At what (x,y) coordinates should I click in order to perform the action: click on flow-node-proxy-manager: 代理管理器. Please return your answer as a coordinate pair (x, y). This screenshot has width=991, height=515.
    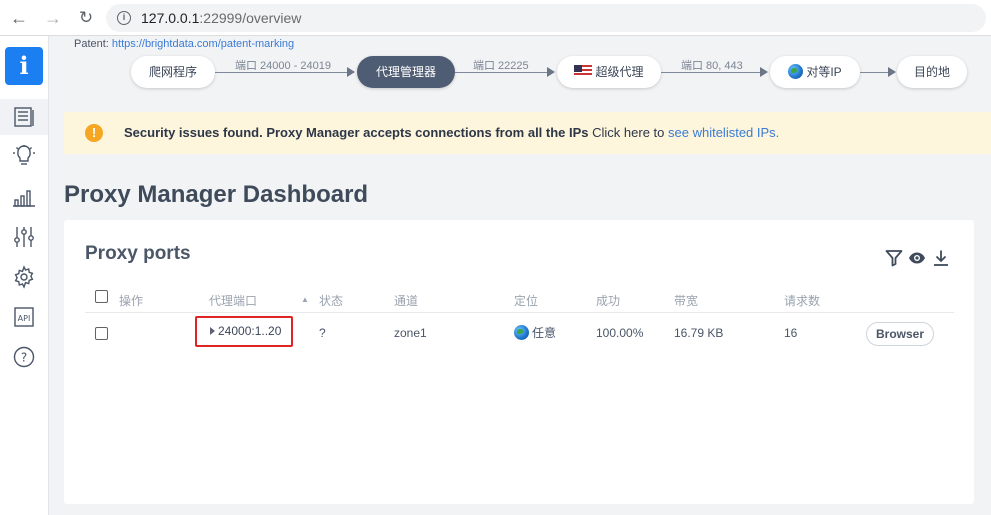
    Looking at the image, I should click on (406, 72).